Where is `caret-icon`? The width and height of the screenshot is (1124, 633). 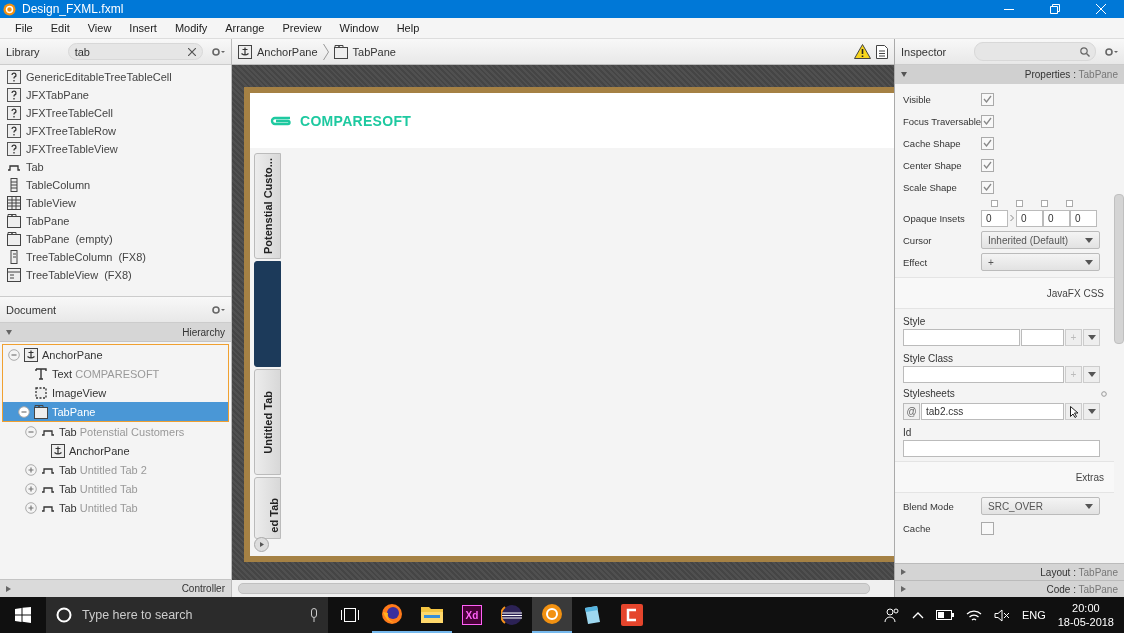
caret-icon is located at coordinates (1089, 240).